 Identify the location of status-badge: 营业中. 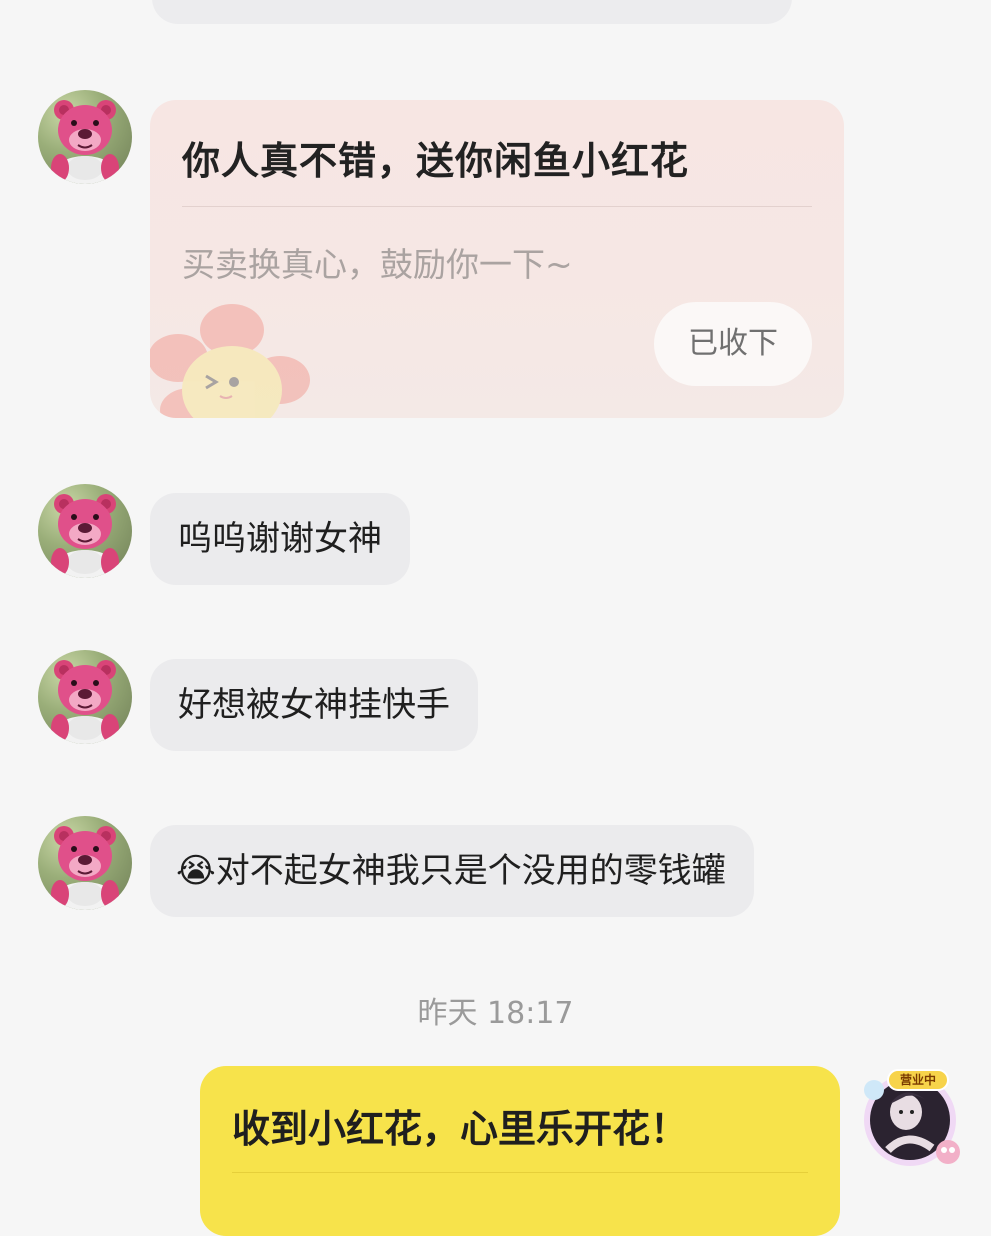
(917, 1080).